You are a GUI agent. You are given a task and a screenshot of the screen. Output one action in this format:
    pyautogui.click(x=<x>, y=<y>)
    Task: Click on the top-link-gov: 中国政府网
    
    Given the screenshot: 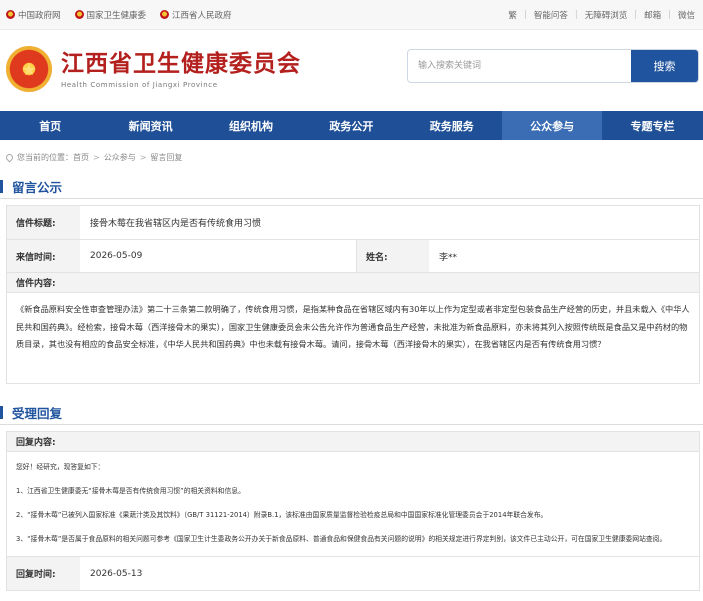 What is the action you would take?
    pyautogui.click(x=33, y=15)
    